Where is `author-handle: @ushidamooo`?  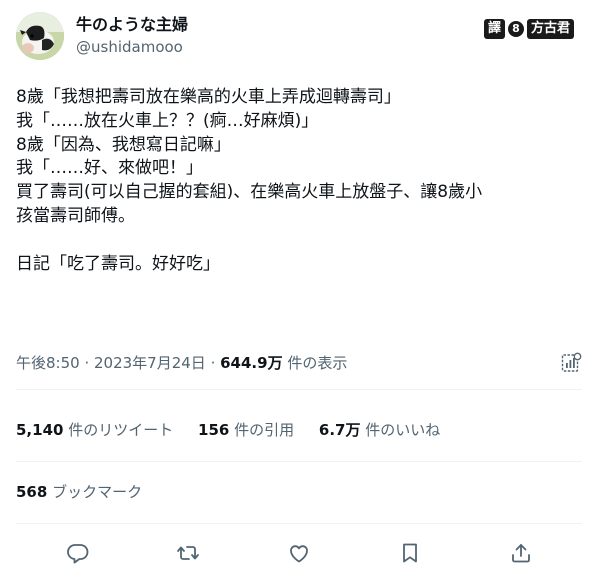 author-handle: @ushidamooo is located at coordinates (132, 47).